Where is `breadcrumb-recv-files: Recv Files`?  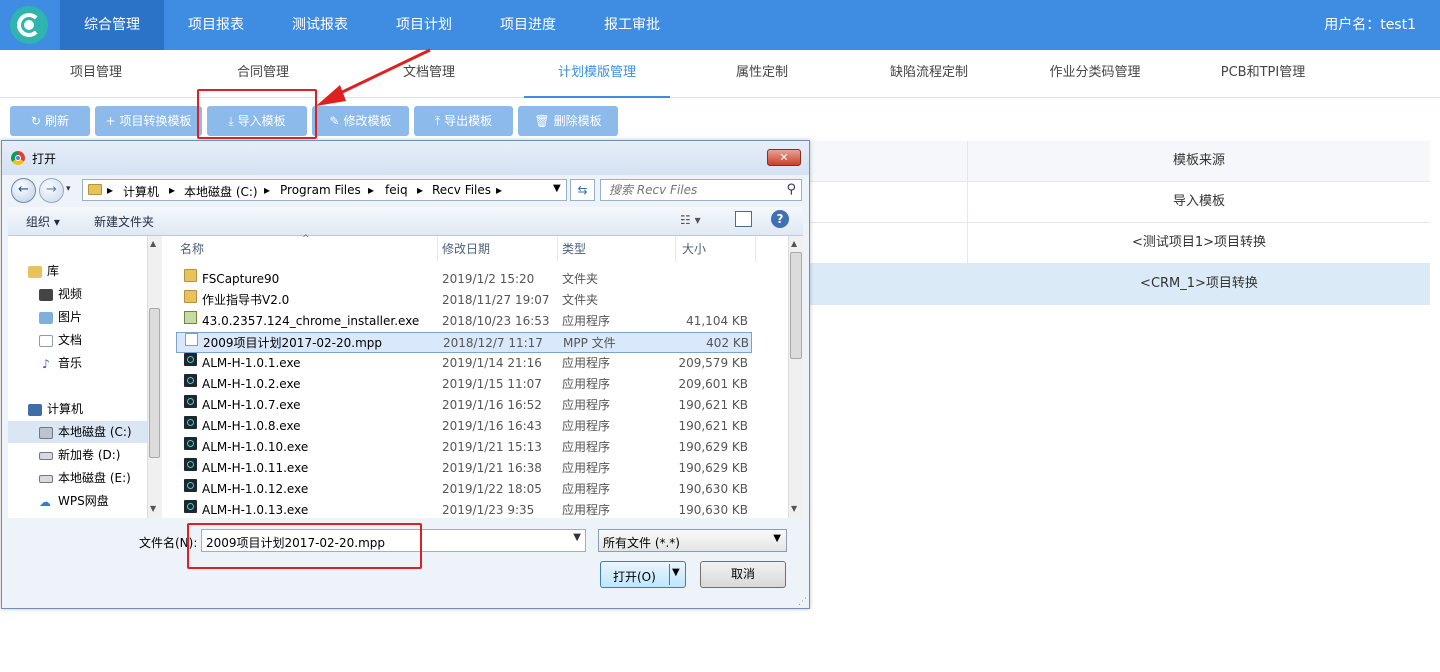
breadcrumb-recv-files: Recv Files is located at coordinates (461, 190).